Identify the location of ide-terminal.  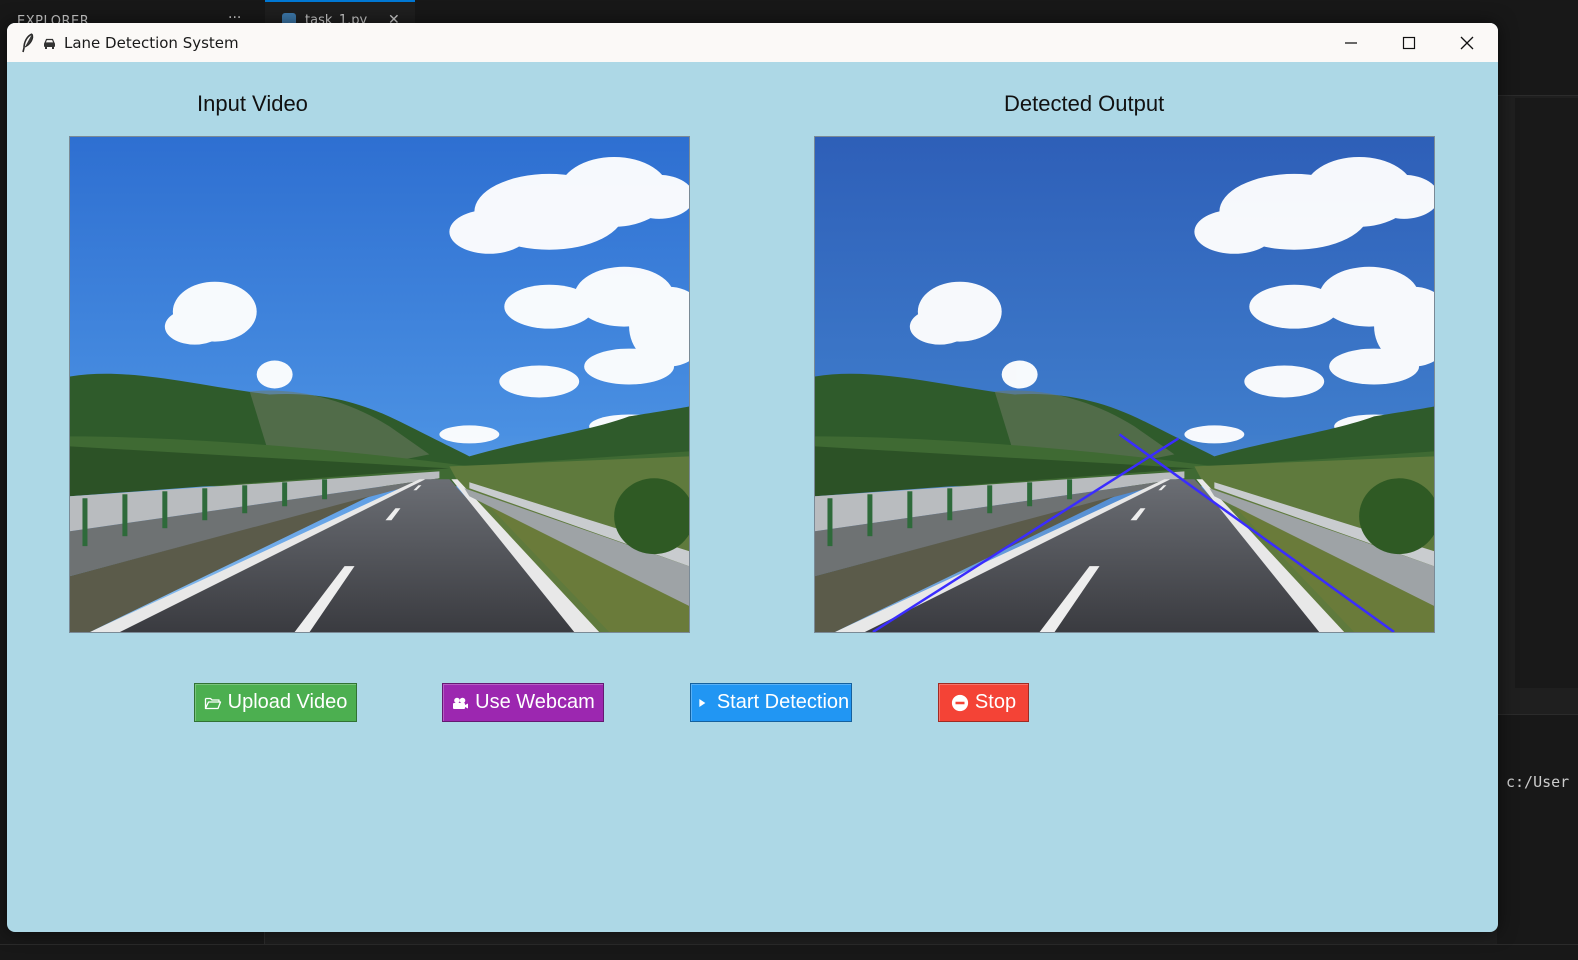
(1537, 829).